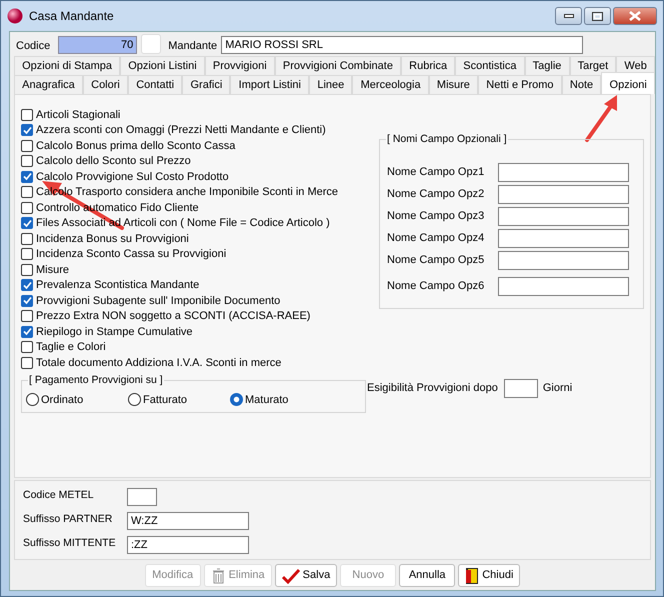 The image size is (664, 597). Describe the element at coordinates (489, 575) in the screenshot. I see `button: Chiudi` at that location.